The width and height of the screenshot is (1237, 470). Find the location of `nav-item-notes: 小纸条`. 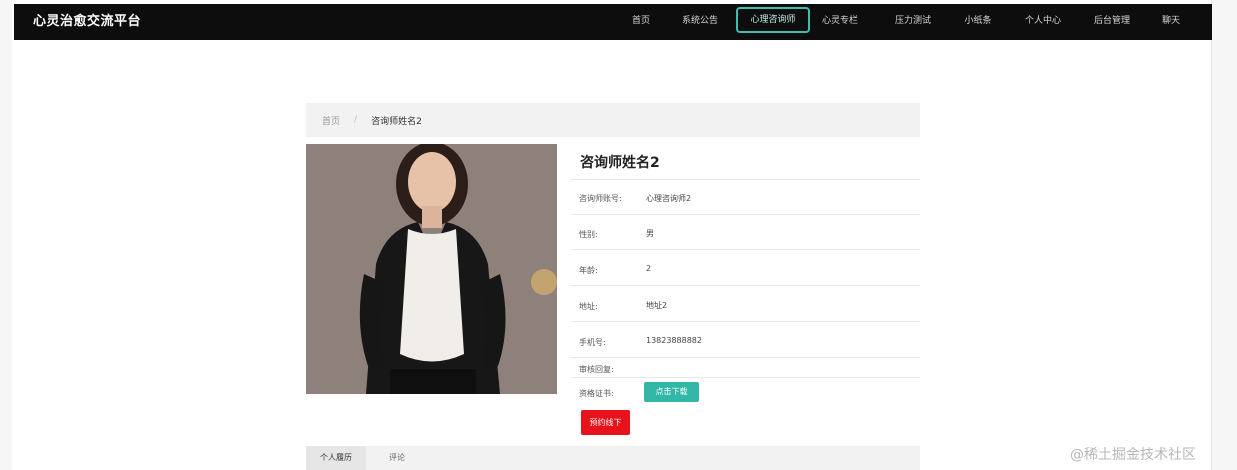

nav-item-notes: 小纸条 is located at coordinates (978, 21).